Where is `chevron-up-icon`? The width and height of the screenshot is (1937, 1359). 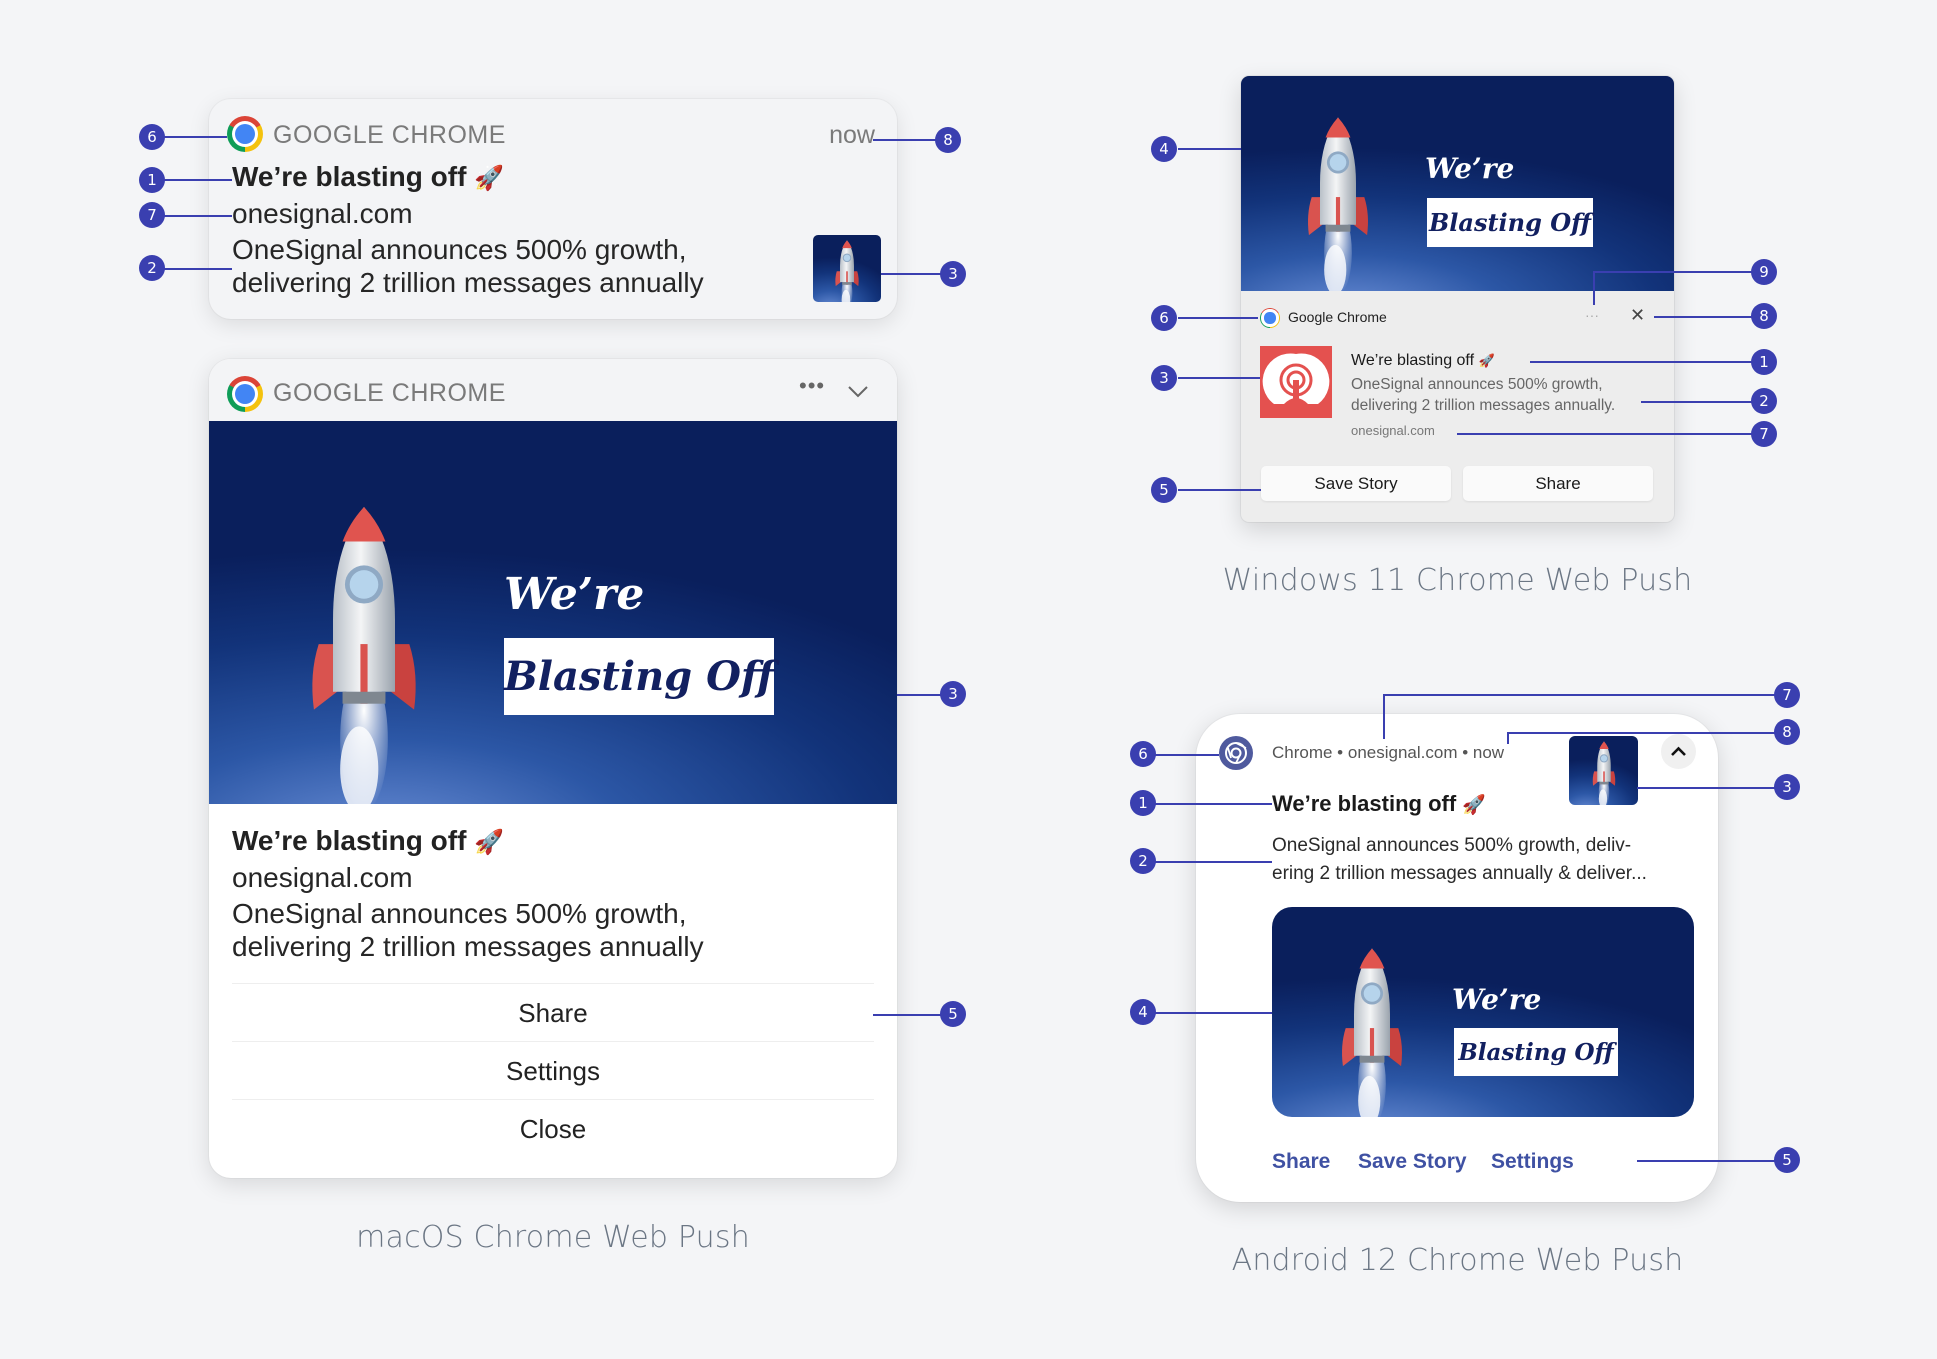
chevron-up-icon is located at coordinates (1678, 751).